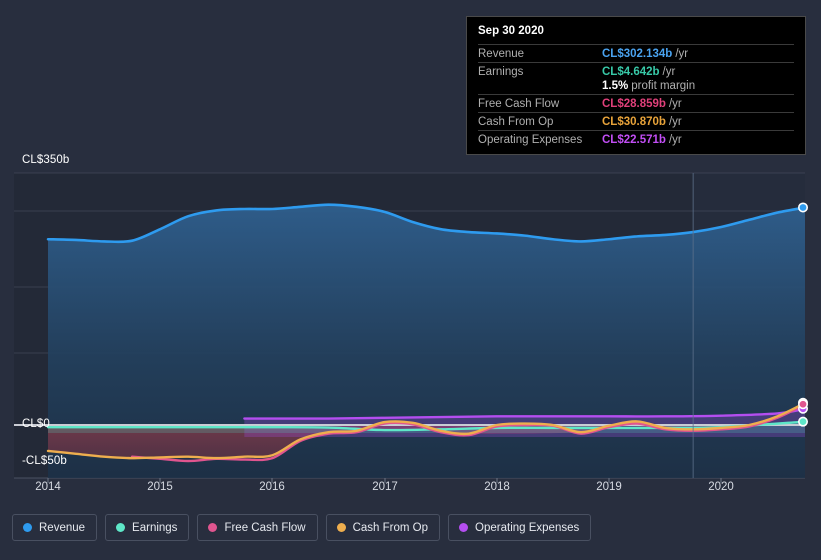 The height and width of the screenshot is (560, 821). I want to click on x-axis-label-2018: 2018, so click(497, 487).